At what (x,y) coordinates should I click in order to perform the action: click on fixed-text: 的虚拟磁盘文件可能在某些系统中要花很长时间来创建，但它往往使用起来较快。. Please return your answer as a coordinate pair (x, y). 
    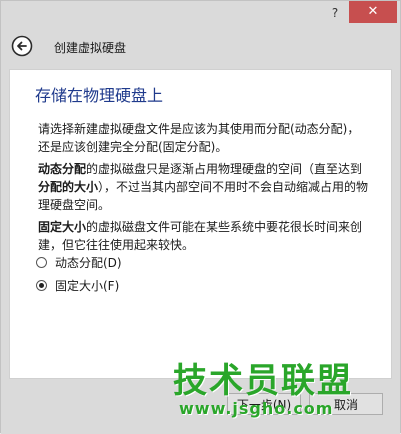
    Looking at the image, I should click on (200, 236).